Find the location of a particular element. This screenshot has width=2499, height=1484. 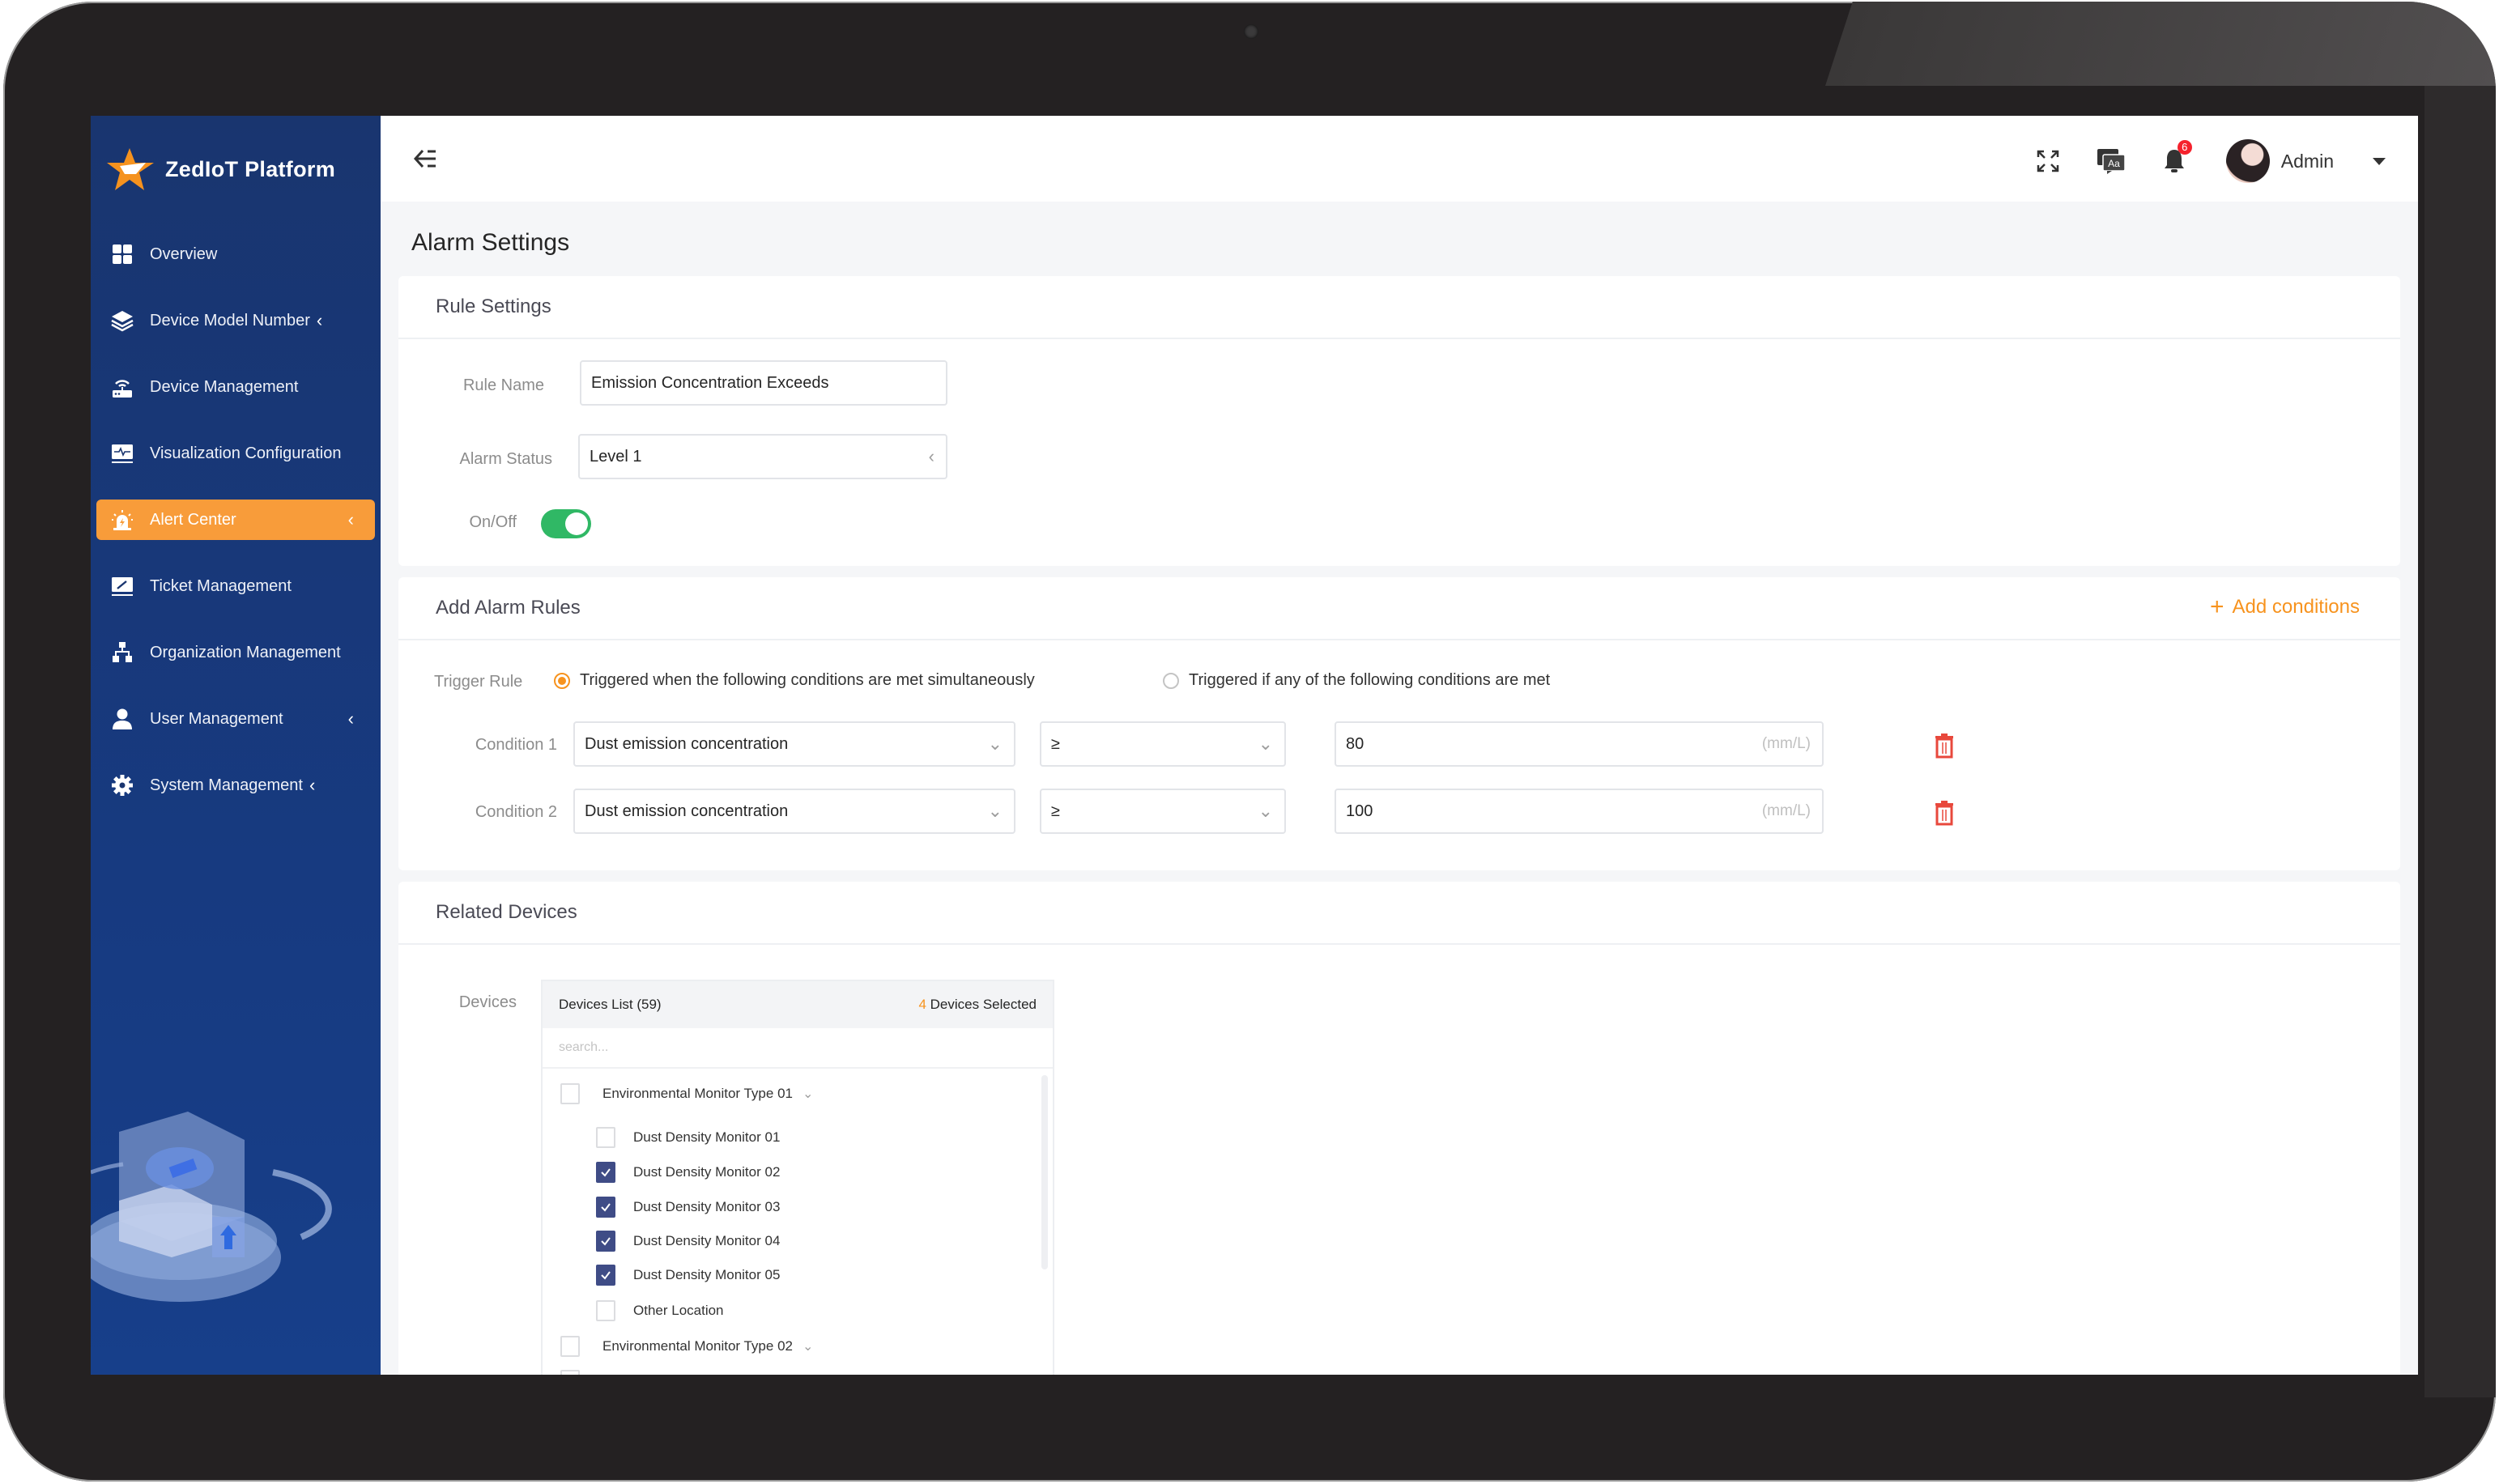

selected-count: 4 is located at coordinates (922, 1004).